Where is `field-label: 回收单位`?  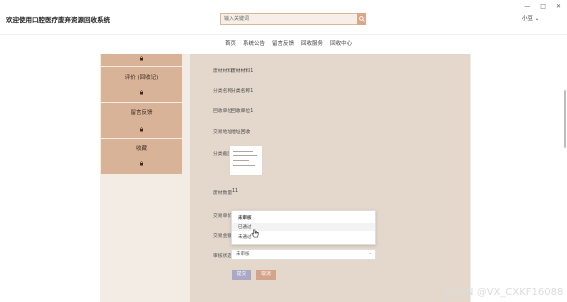 field-label: 回收单位 is located at coordinates (223, 111).